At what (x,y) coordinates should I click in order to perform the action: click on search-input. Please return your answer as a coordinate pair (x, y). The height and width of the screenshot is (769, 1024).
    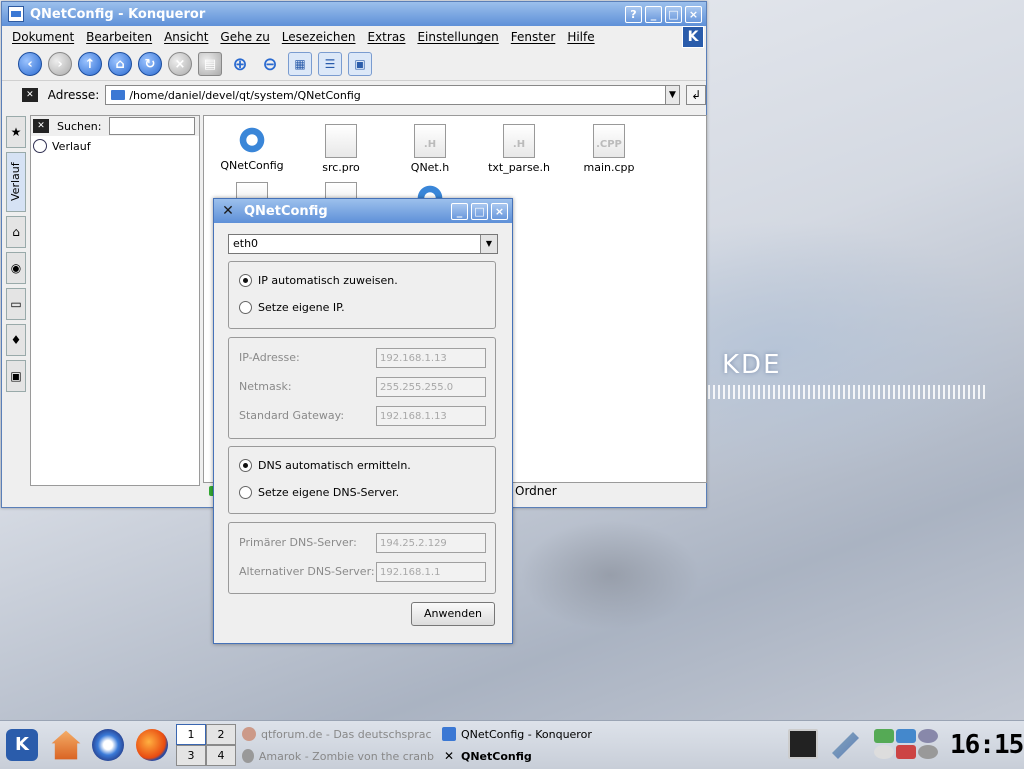
    Looking at the image, I should click on (152, 126).